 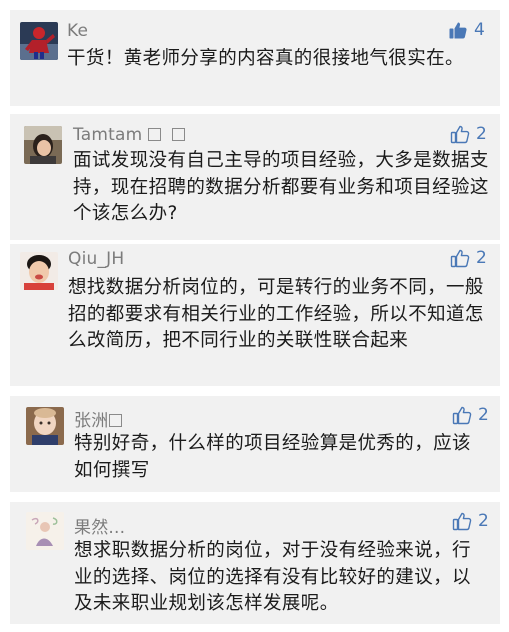 I want to click on illustration-avatar-icon, so click(x=45, y=531).